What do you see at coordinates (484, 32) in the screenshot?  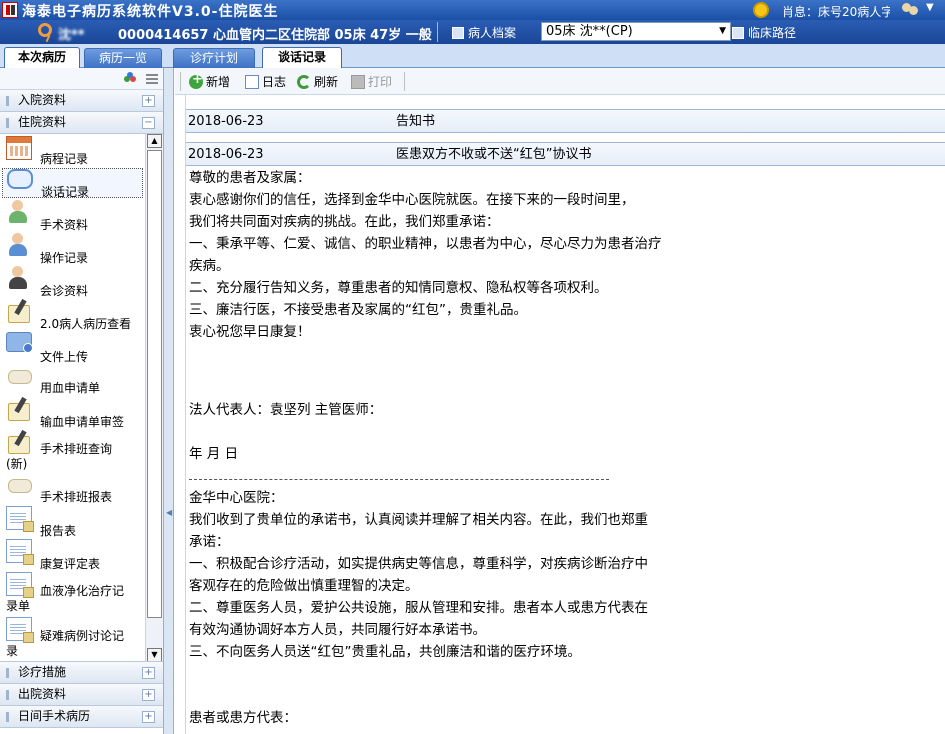 I see `patient-record-button: 病人档案` at bounding box center [484, 32].